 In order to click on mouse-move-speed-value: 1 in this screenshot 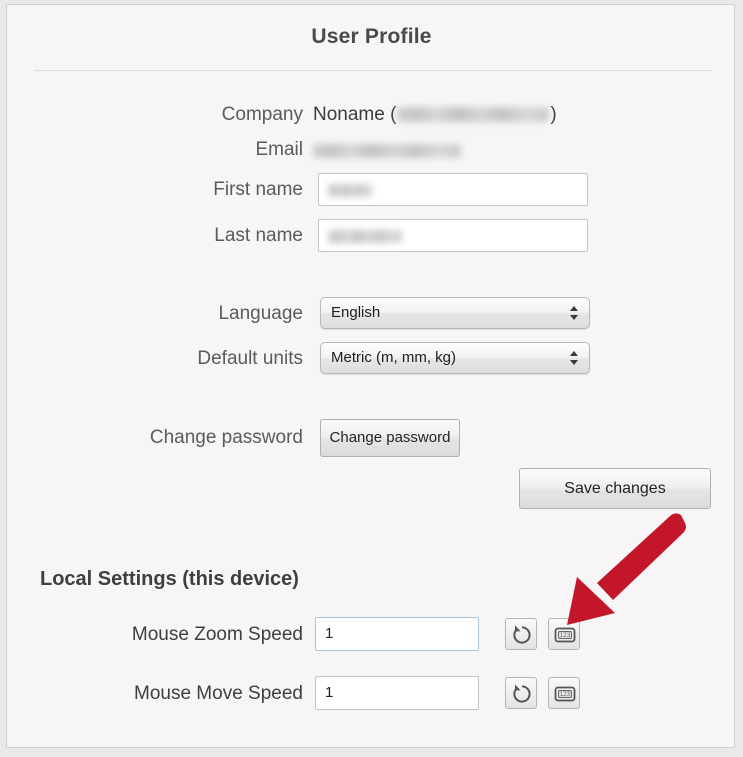, I will do `click(329, 692)`.